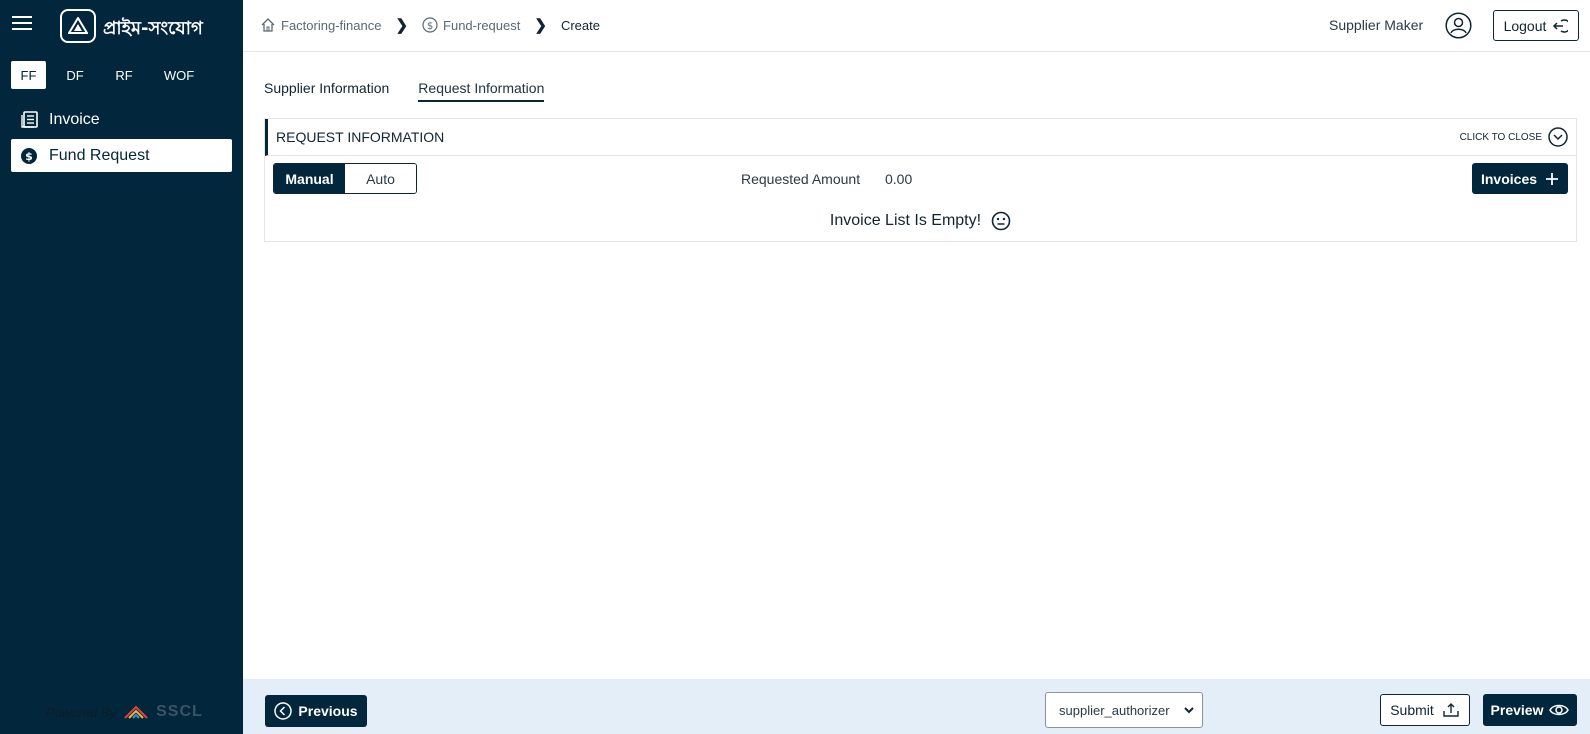 The image size is (1590, 734). I want to click on preview-button: Preview, so click(1530, 710).